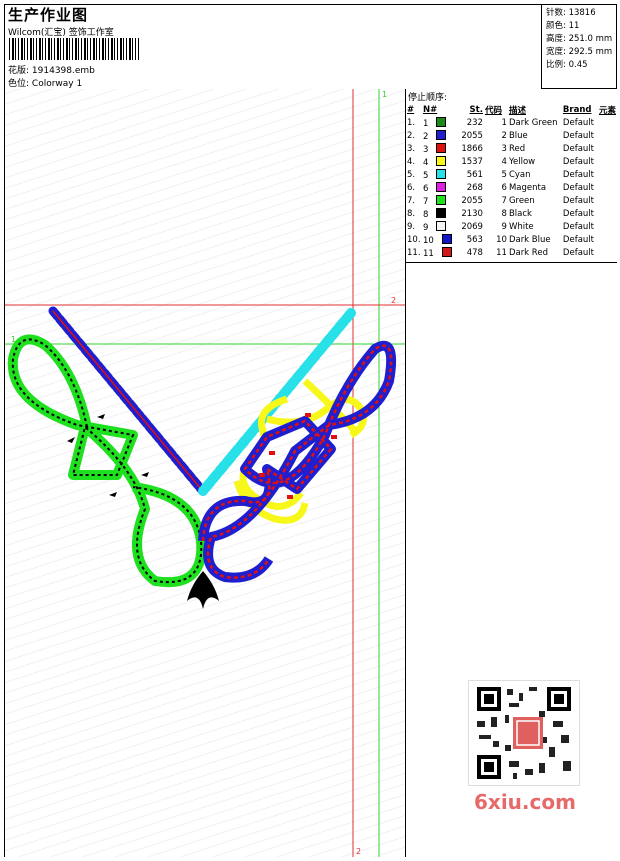 The width and height of the screenshot is (620, 861). I want to click on green-guide-label: 1, so click(14, 339).